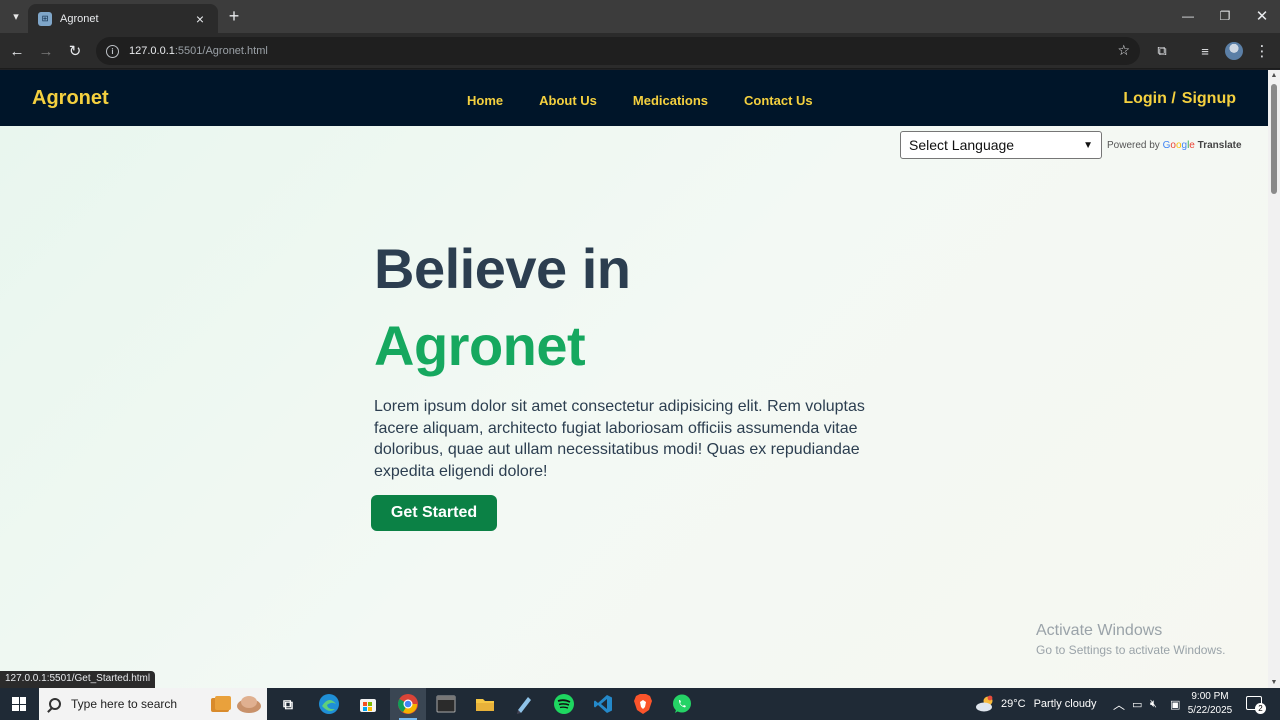 The image size is (1280, 720). Describe the element at coordinates (682, 704) in the screenshot. I see `whatsapp-icon` at that location.